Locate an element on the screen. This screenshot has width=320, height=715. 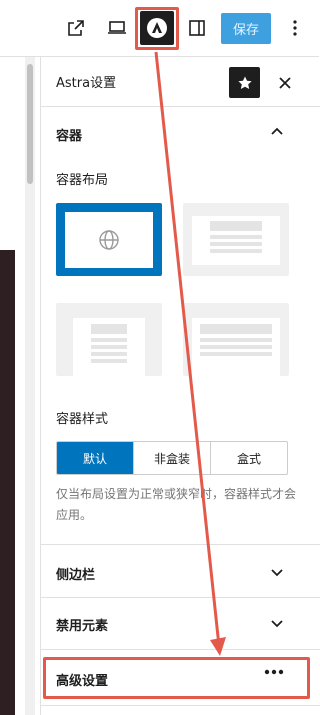
star-icon is located at coordinates (244, 82).